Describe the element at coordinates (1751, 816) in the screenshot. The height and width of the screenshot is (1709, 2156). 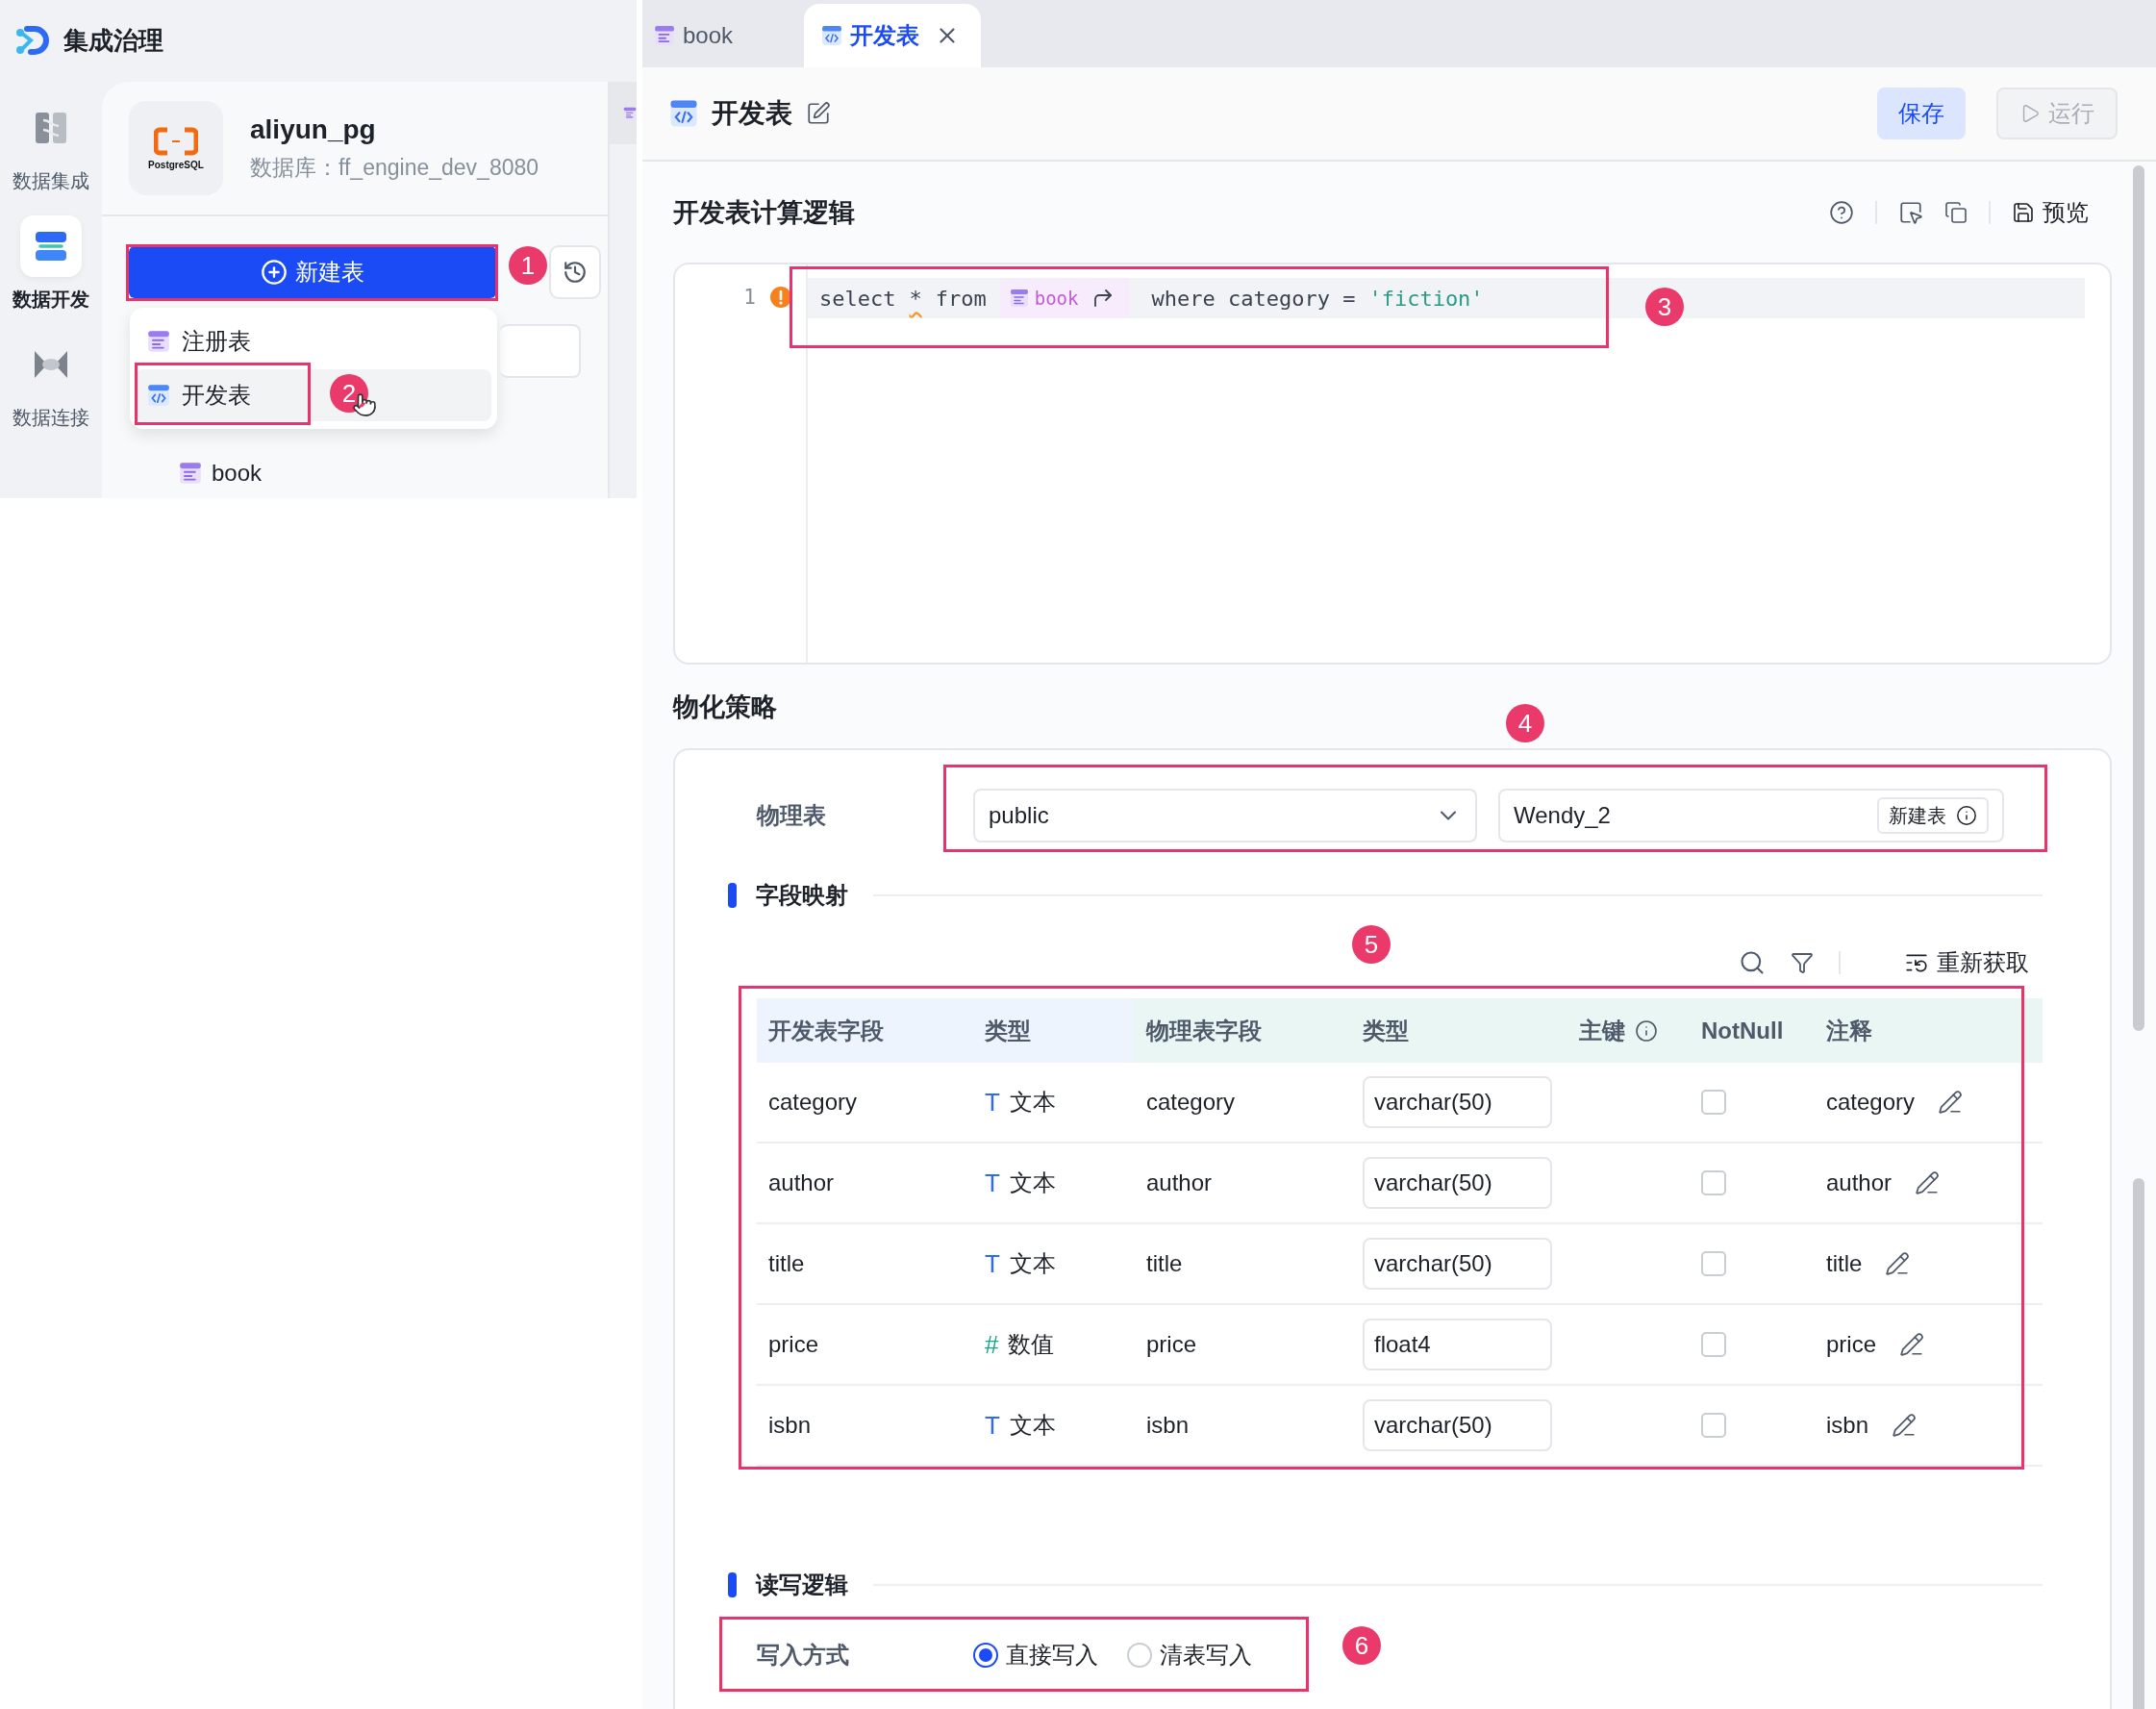
I see `table-name-field: Wendy_2 新建表` at that location.